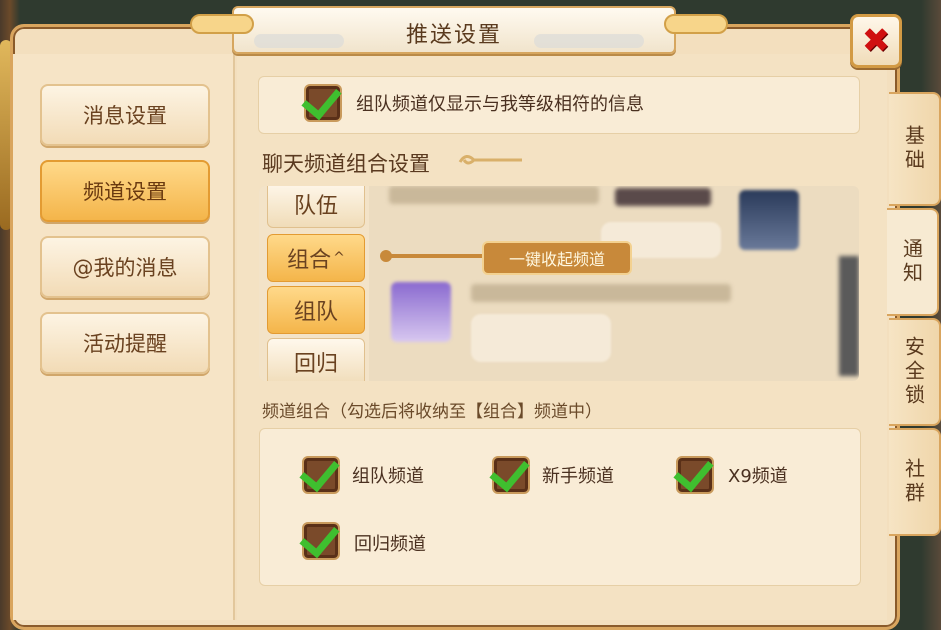 The height and width of the screenshot is (630, 941). What do you see at coordinates (915, 149) in the screenshot?
I see `tab-basic: 基础` at bounding box center [915, 149].